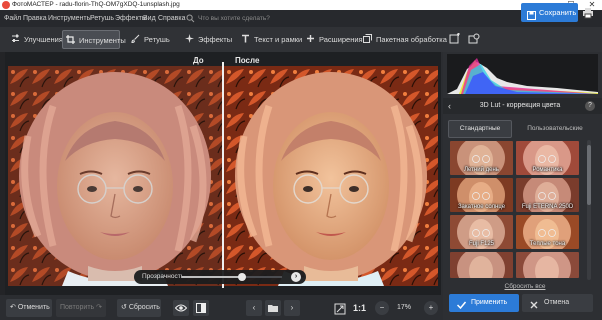 The width and height of the screenshot is (602, 320). What do you see at coordinates (525, 287) in the screenshot?
I see `reset-all-link: Сбросить все` at bounding box center [525, 287].